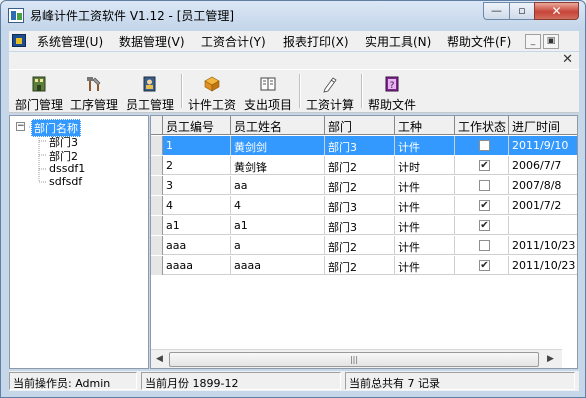 This screenshot has height=398, width=586. Describe the element at coordinates (551, 41) in the screenshot. I see `mdi-restore-button: ▣` at that location.